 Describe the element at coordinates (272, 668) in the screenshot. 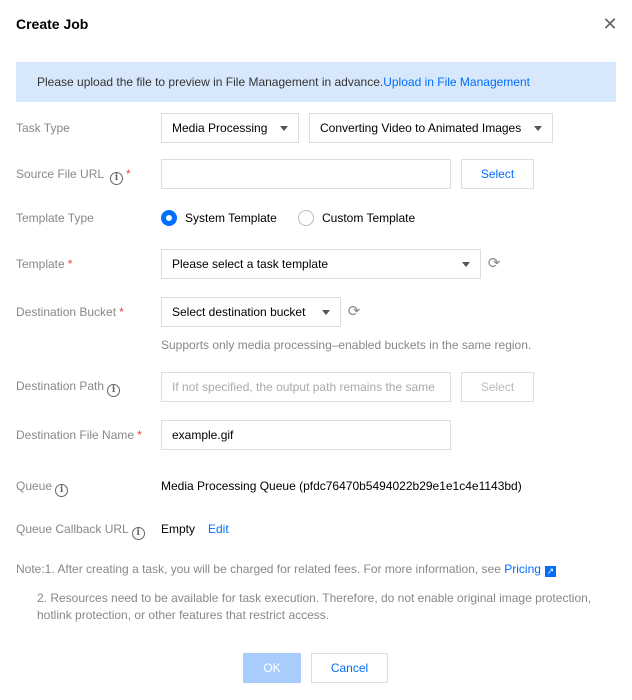

I see `ok-button: OK` at that location.